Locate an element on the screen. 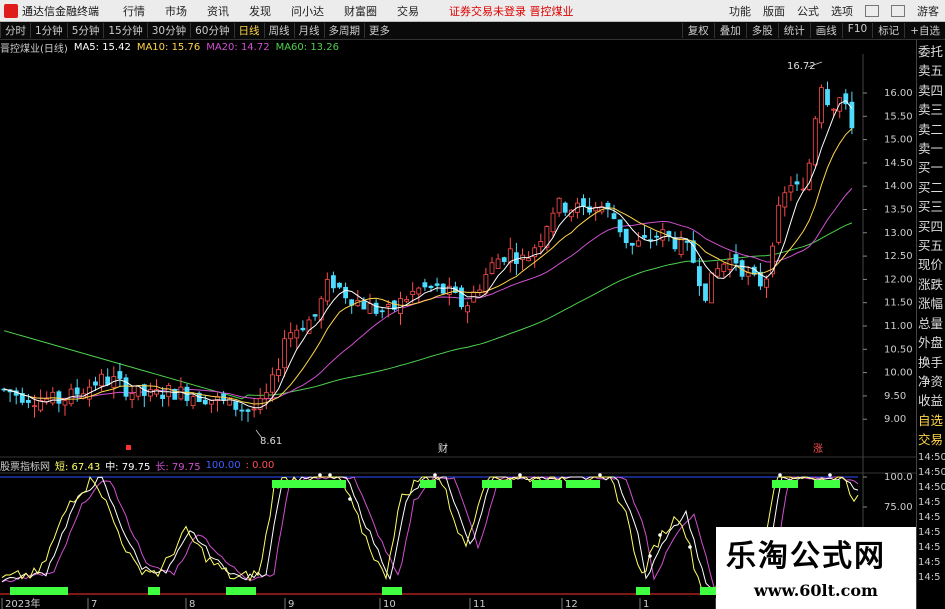 The image size is (945, 609). tab-30min: 30分钟 is located at coordinates (168, 30).